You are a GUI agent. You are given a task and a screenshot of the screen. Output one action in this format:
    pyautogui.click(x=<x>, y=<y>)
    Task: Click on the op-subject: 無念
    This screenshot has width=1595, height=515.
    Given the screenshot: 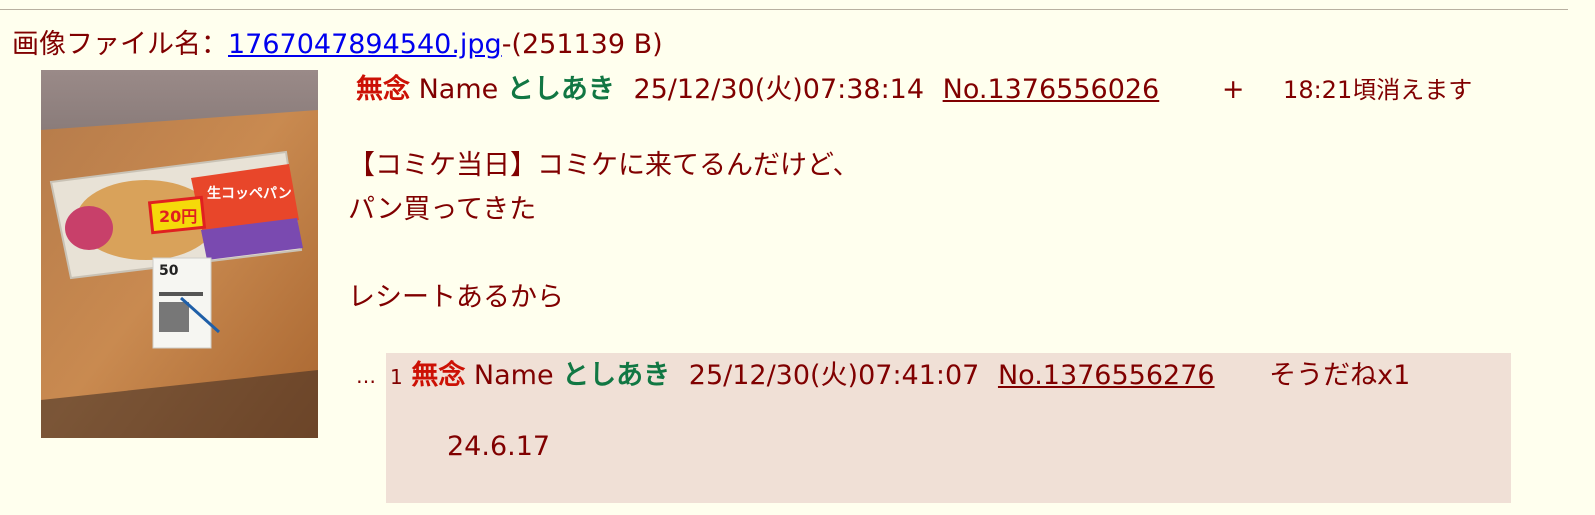 What is the action you would take?
    pyautogui.click(x=383, y=89)
    